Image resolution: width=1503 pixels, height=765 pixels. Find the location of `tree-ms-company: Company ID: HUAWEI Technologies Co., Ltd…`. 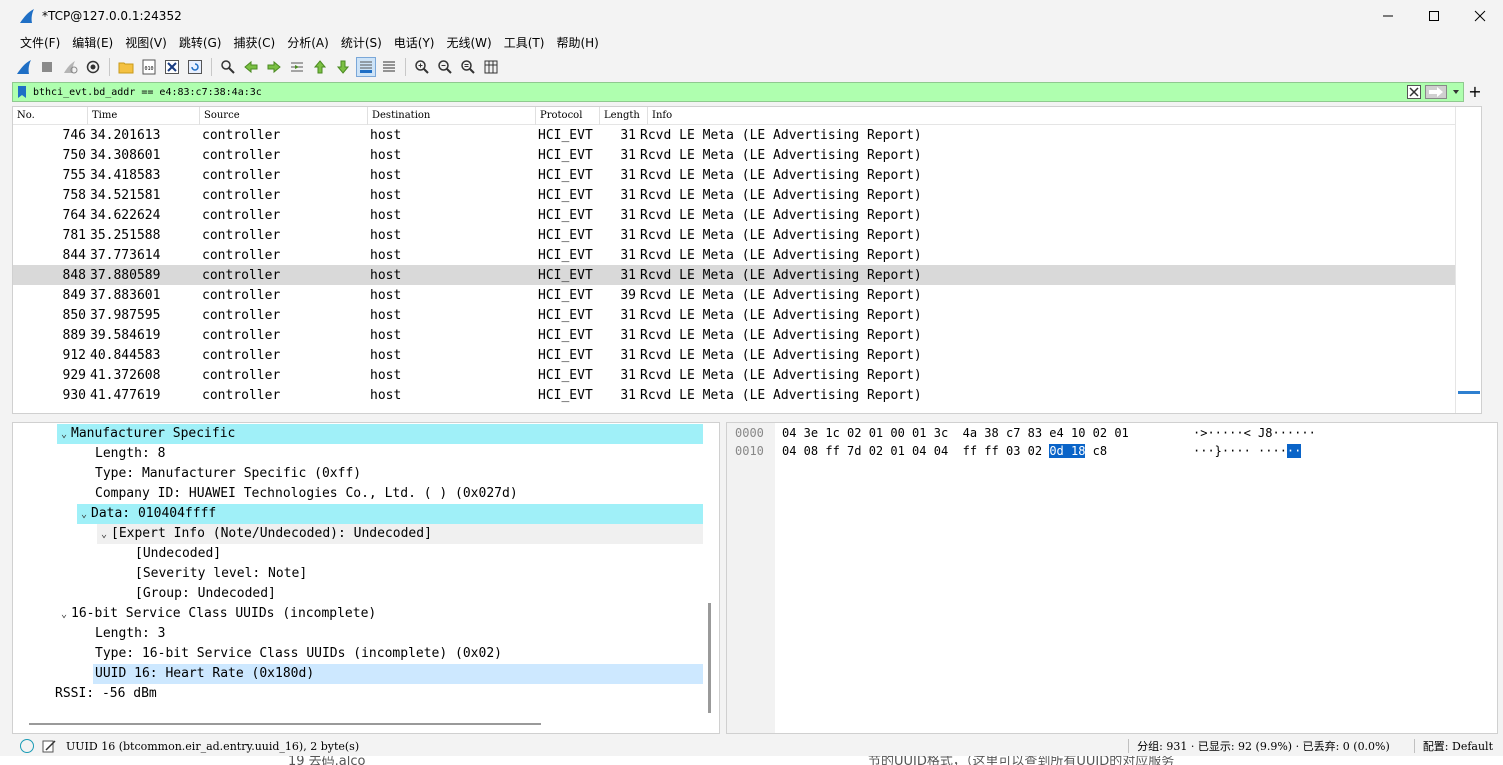

tree-ms-company: Company ID: HUAWEI Technologies Co., Ltd… is located at coordinates (306, 494).